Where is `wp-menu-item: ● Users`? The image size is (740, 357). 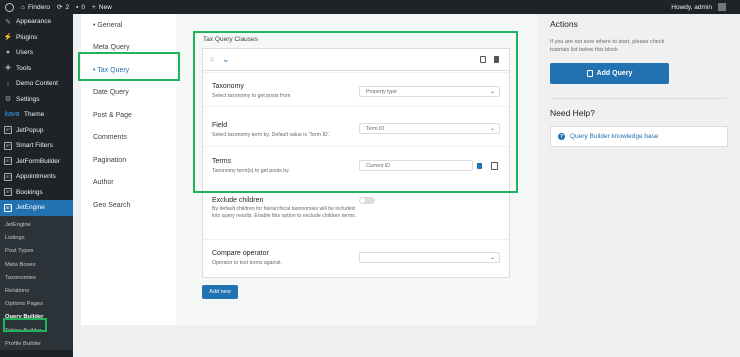 wp-menu-item: ● Users is located at coordinates (36, 53).